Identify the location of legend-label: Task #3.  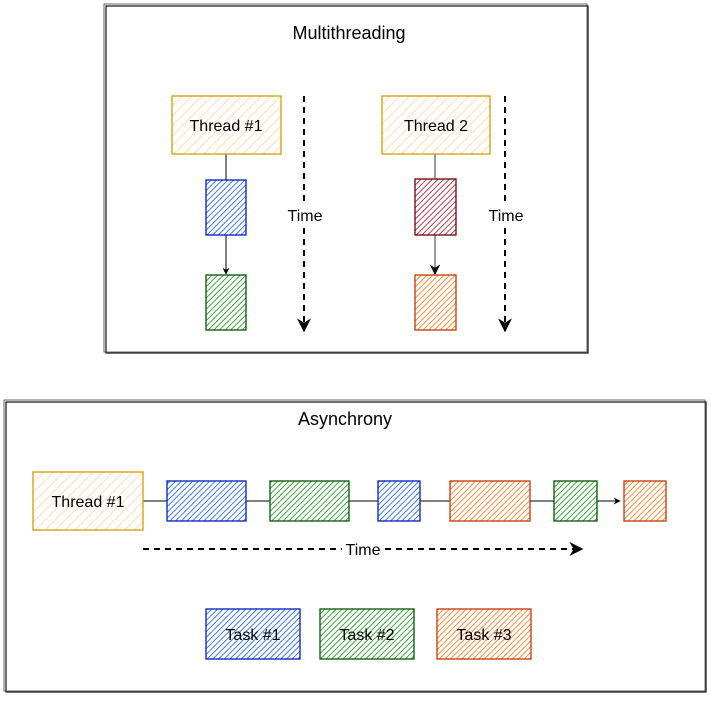
(483, 635).